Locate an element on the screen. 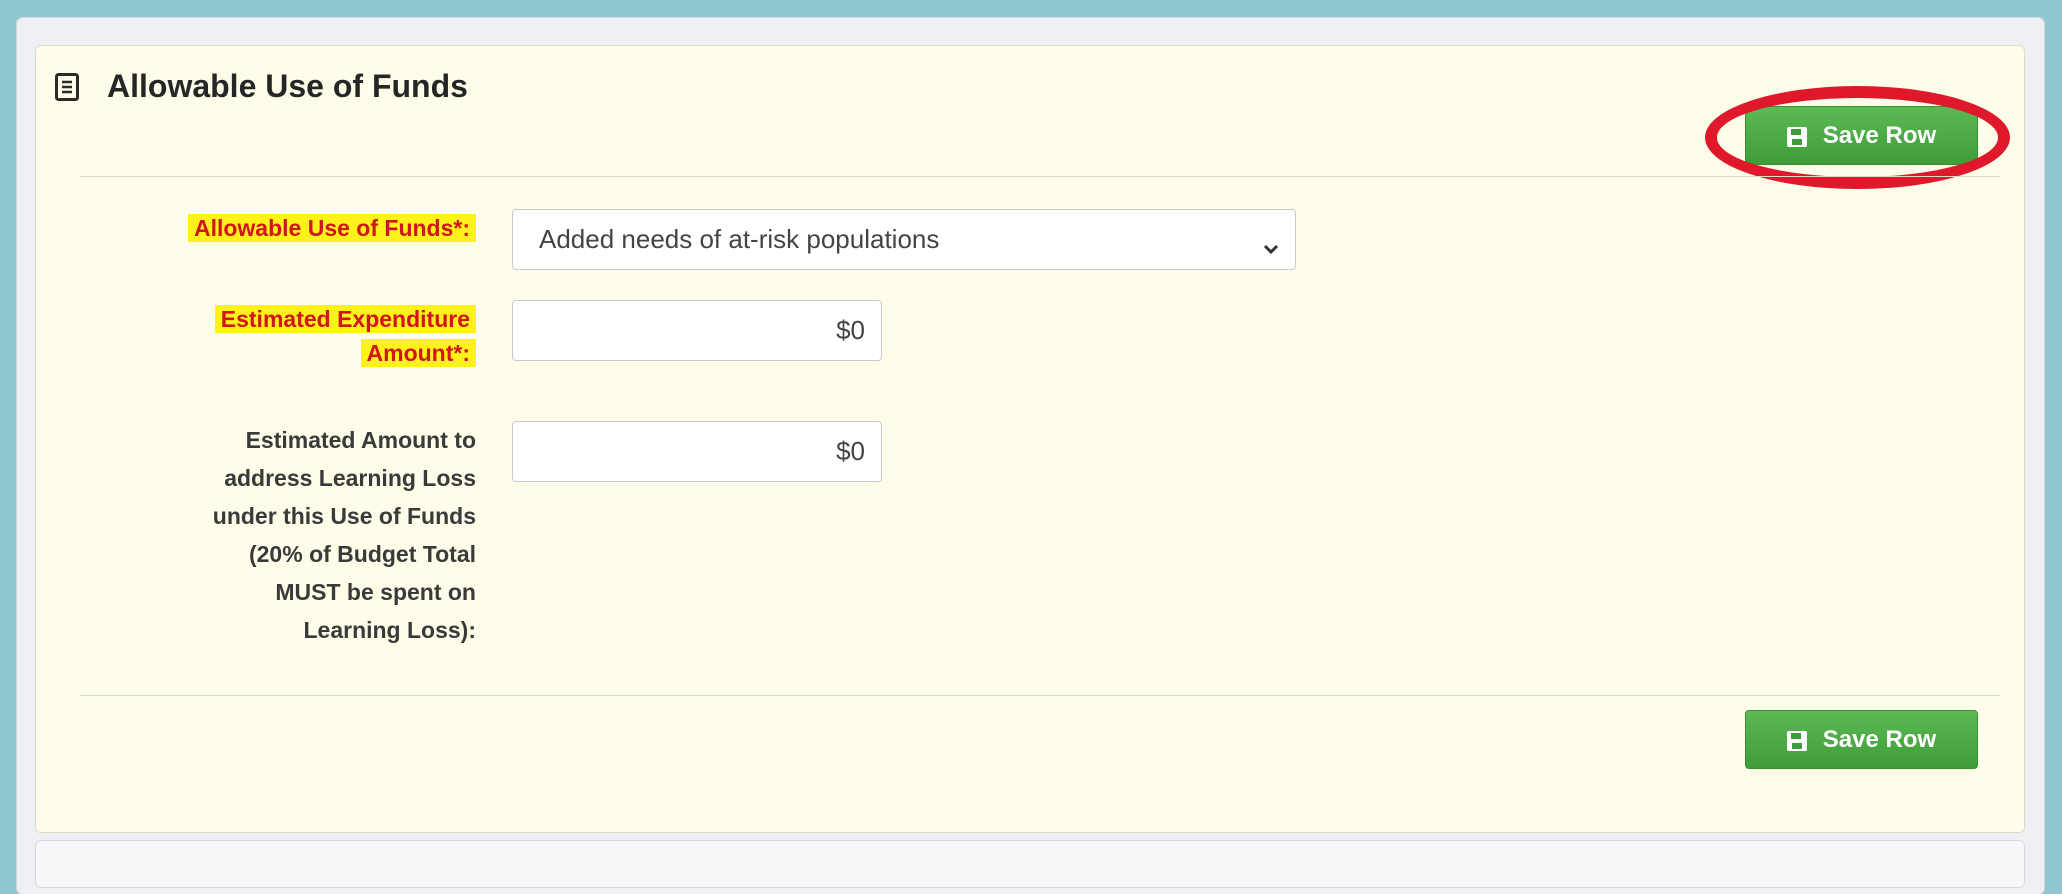  expenditure-amount-input is located at coordinates (697, 330).